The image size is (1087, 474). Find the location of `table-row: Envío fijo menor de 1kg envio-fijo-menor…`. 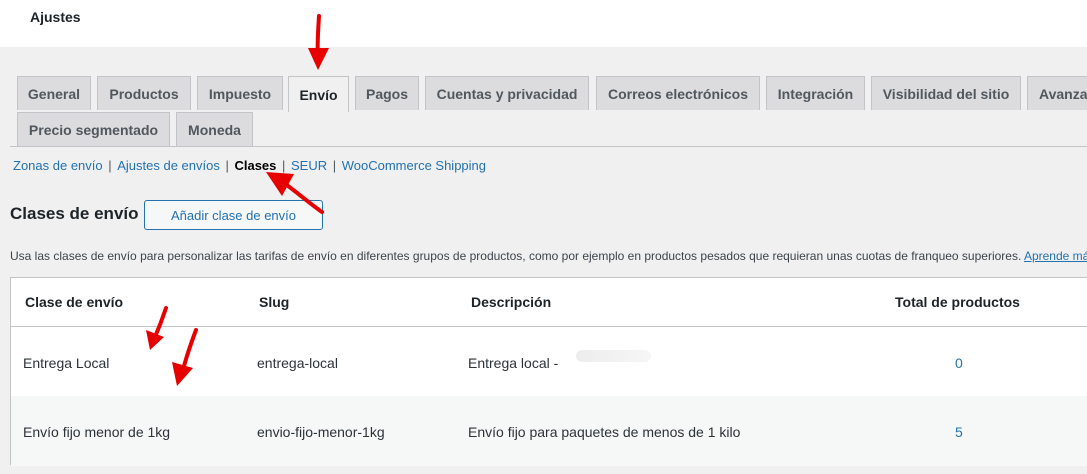

table-row: Envío fijo menor de 1kg envio-fijo-menor… is located at coordinates (549, 431).